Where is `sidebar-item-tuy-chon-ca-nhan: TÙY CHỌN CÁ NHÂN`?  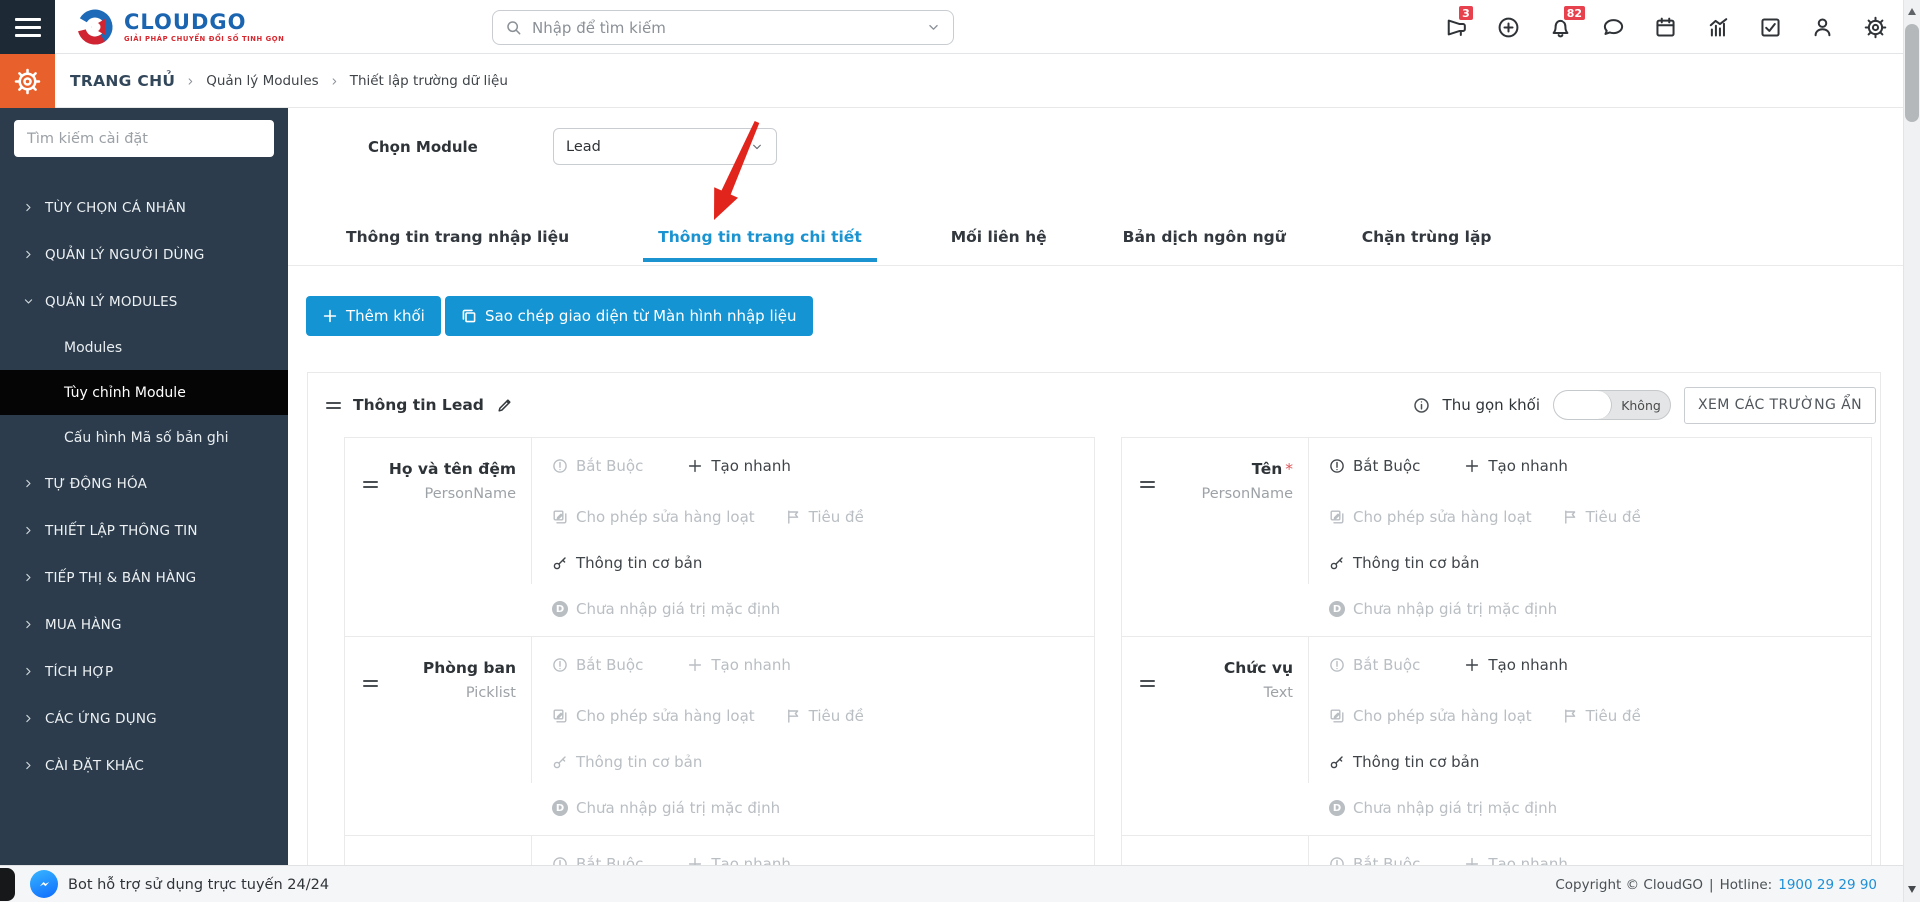
sidebar-item-tuy-chon-ca-nhan: TÙY CHỌN CÁ NHÂN is located at coordinates (144, 207).